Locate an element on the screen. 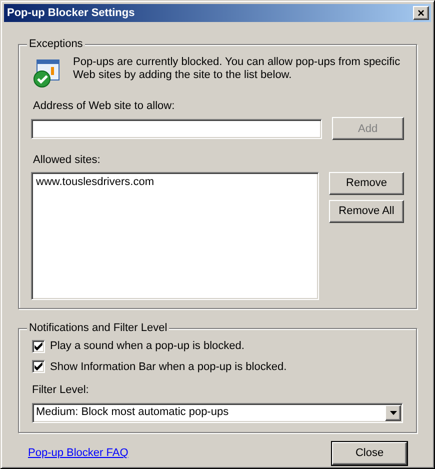 This screenshot has width=435, height=469. window-title: Pop-up Blocker Settings is located at coordinates (70, 13).